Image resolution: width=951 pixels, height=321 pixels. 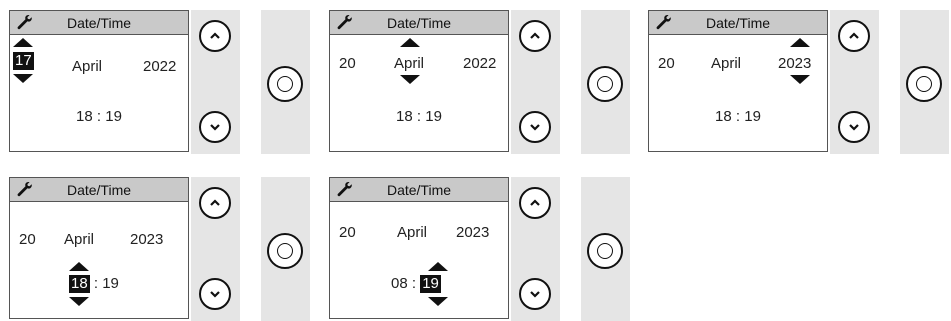 What do you see at coordinates (438, 266) in the screenshot?
I see `minute-up-indicator` at bounding box center [438, 266].